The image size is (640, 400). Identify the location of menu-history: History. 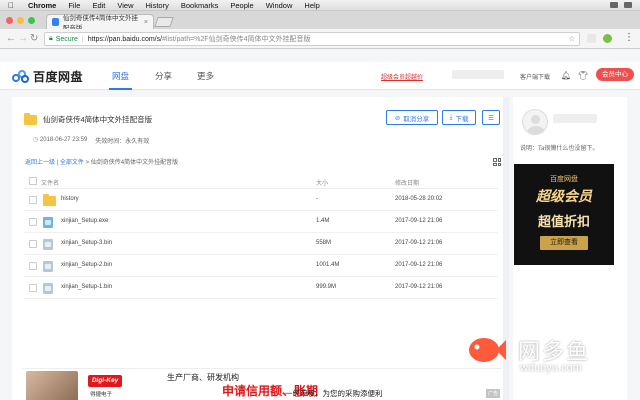
(157, 5).